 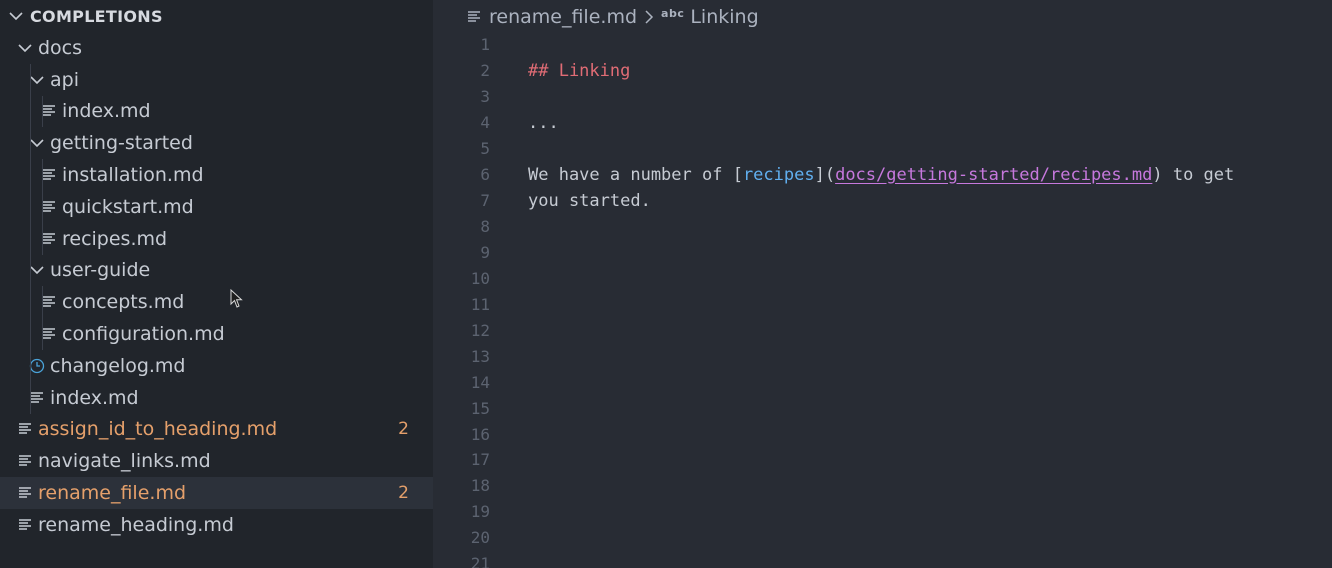 What do you see at coordinates (485, 123) in the screenshot?
I see `line-number: 4` at bounding box center [485, 123].